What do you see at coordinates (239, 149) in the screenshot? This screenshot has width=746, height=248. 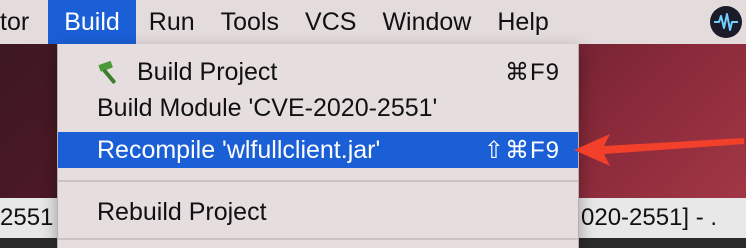 I see `menu-item-label: Recompile 'wlfullclient.jar'` at bounding box center [239, 149].